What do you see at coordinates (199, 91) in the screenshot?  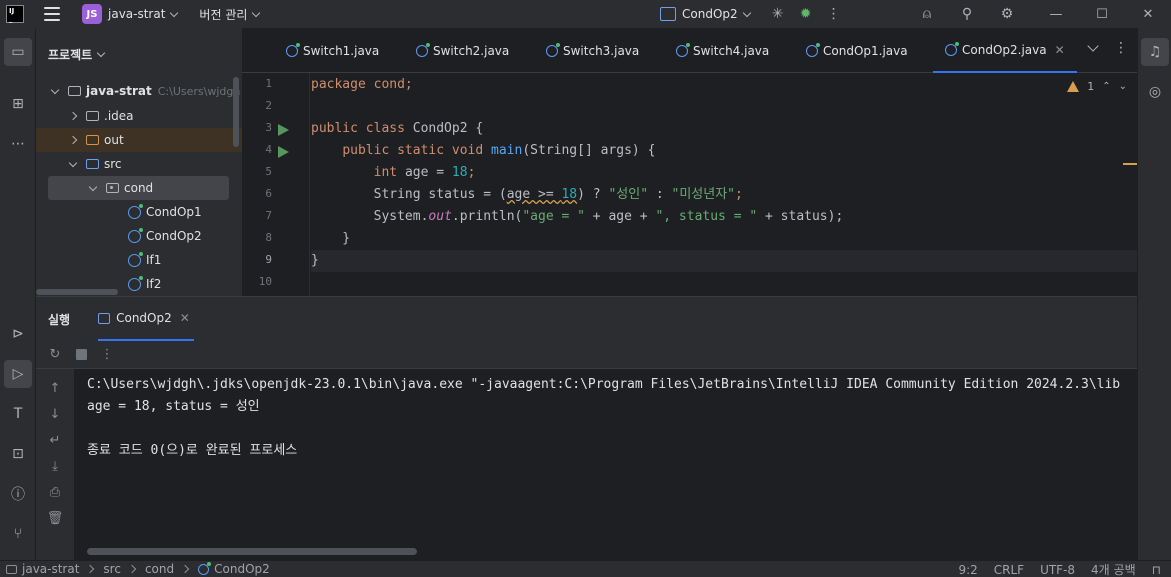 I see `tree-root-path: C:\Users\wjdgh` at bounding box center [199, 91].